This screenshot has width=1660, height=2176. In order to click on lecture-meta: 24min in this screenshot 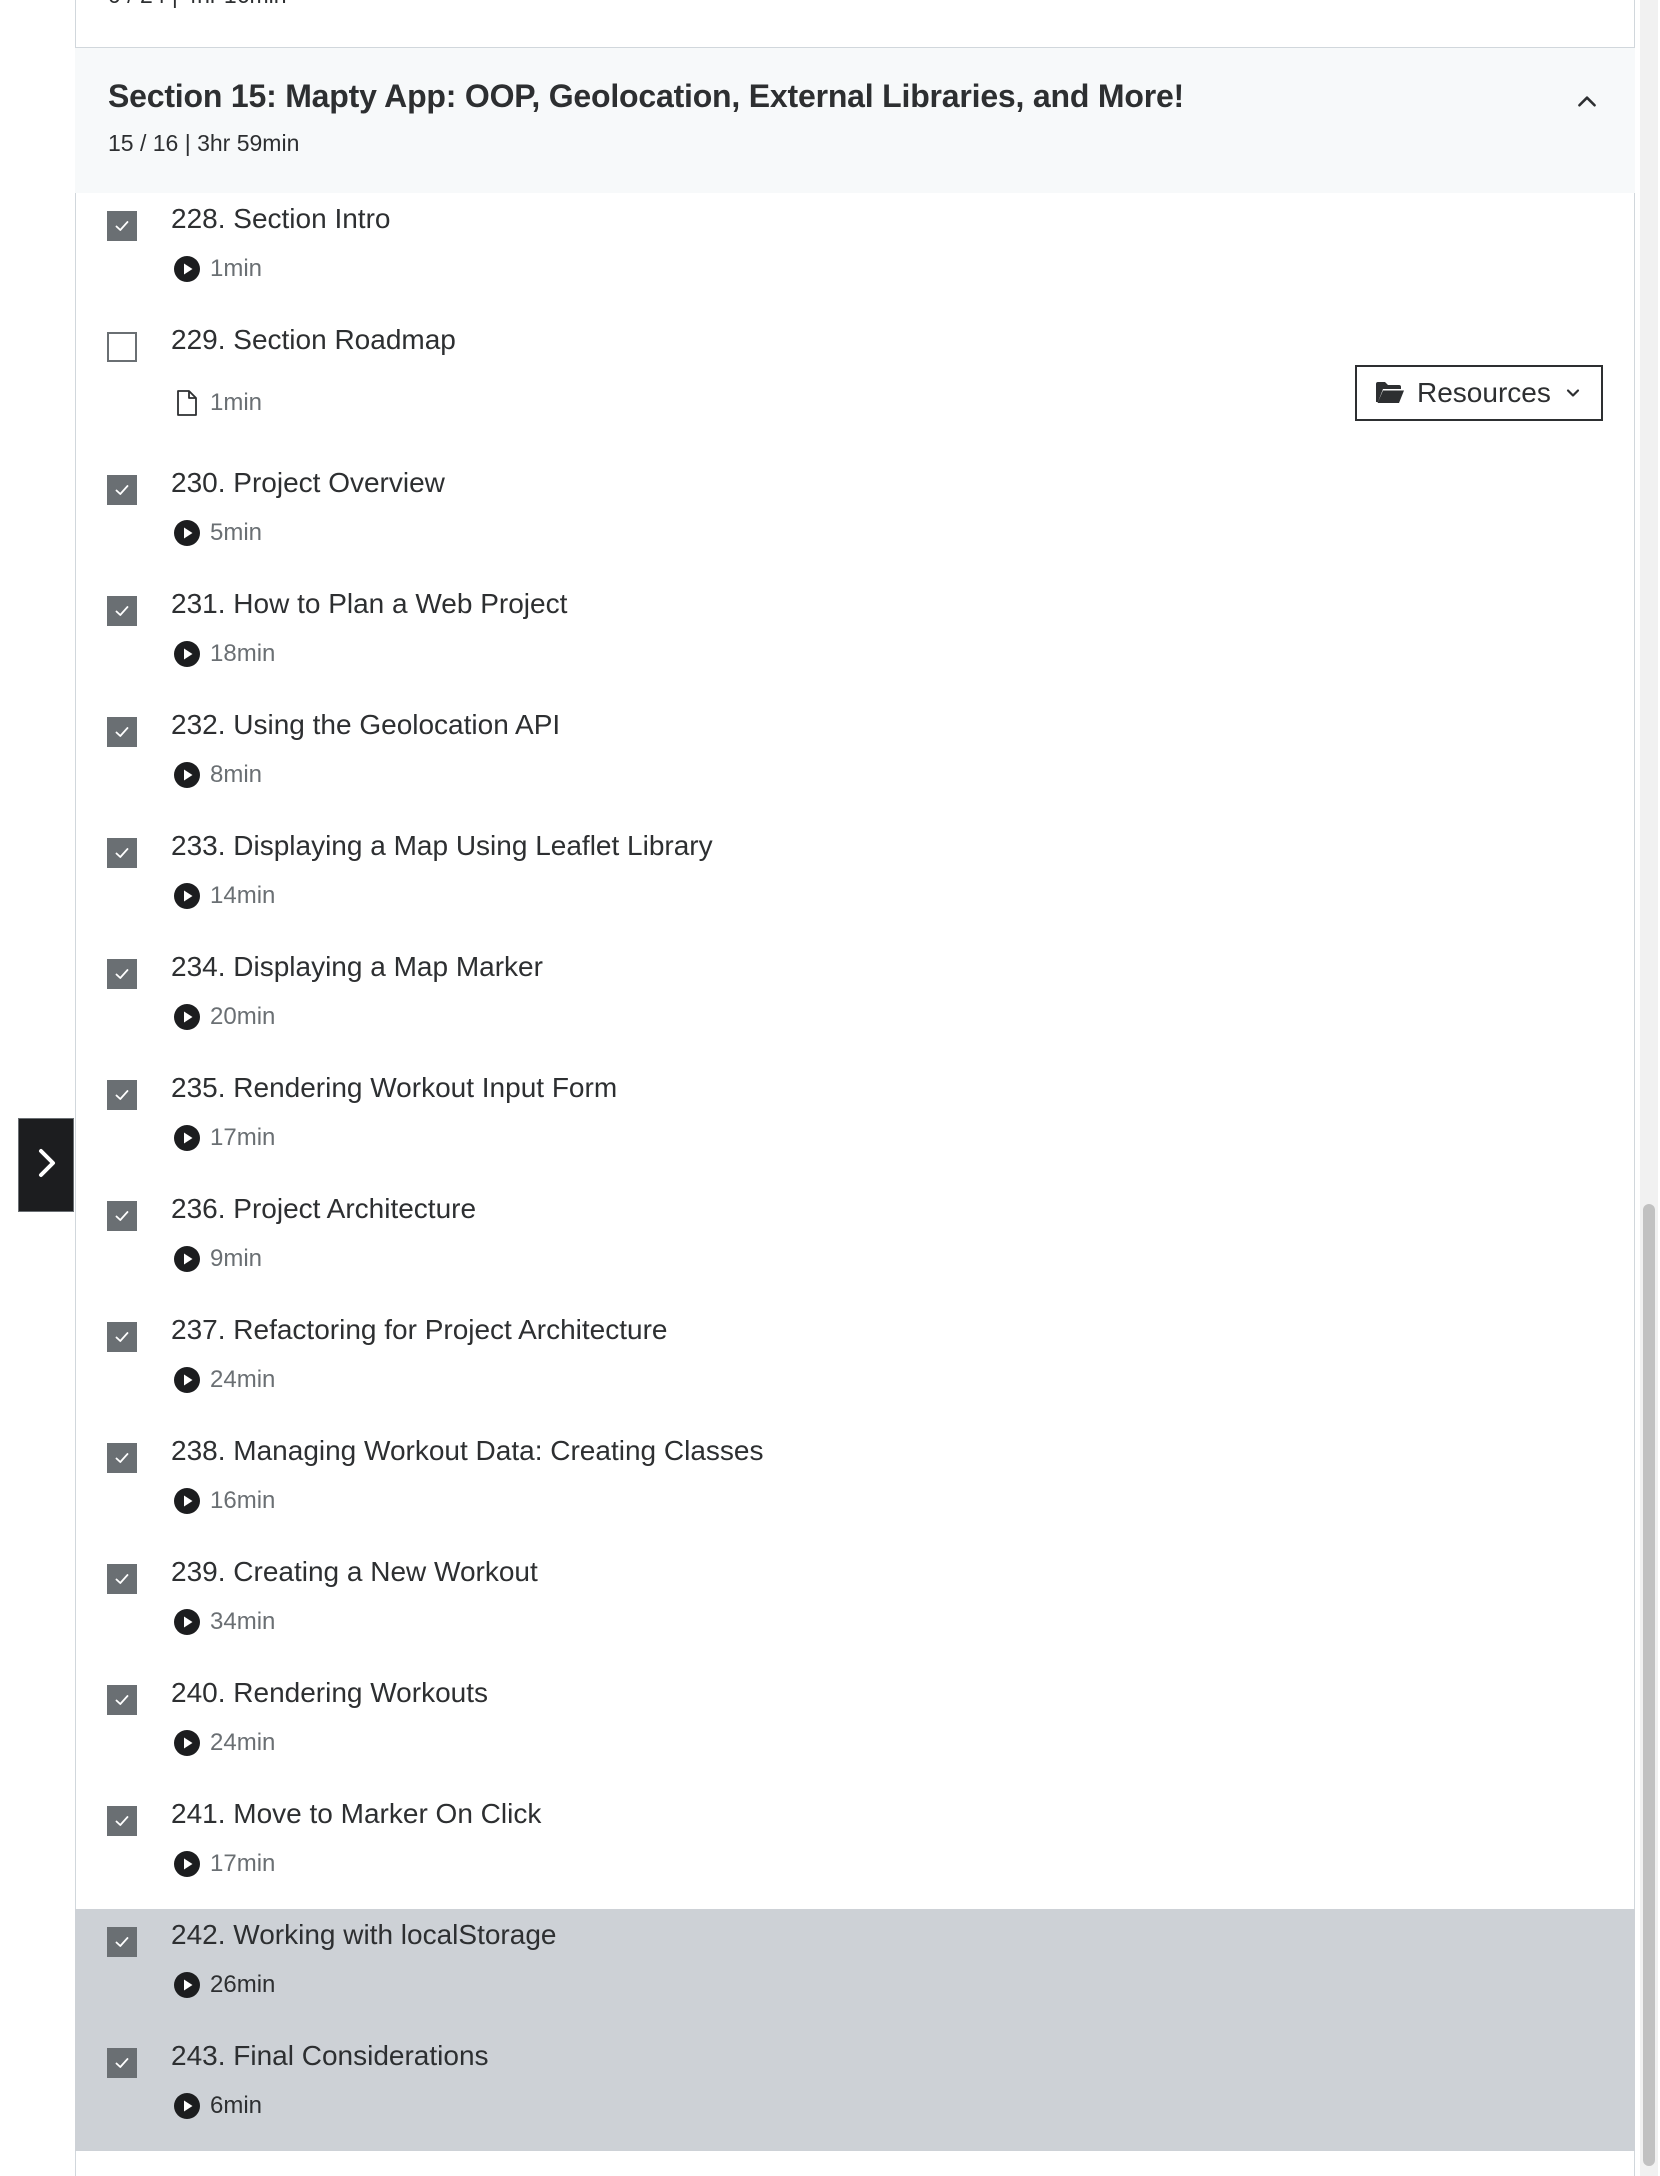, I will do `click(224, 1380)`.